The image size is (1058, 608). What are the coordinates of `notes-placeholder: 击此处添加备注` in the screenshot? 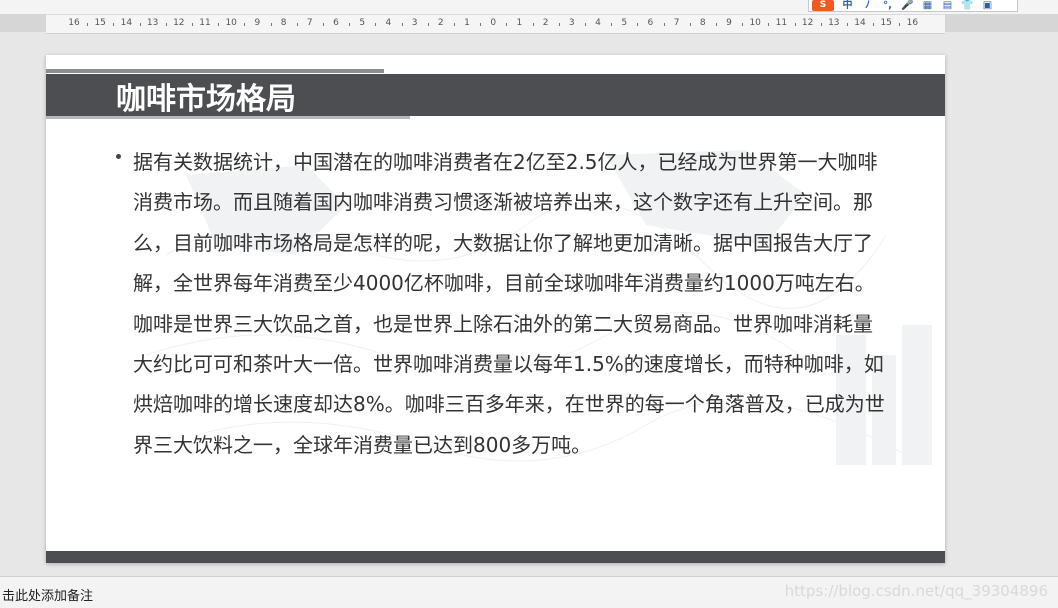 It's located at (47, 594).